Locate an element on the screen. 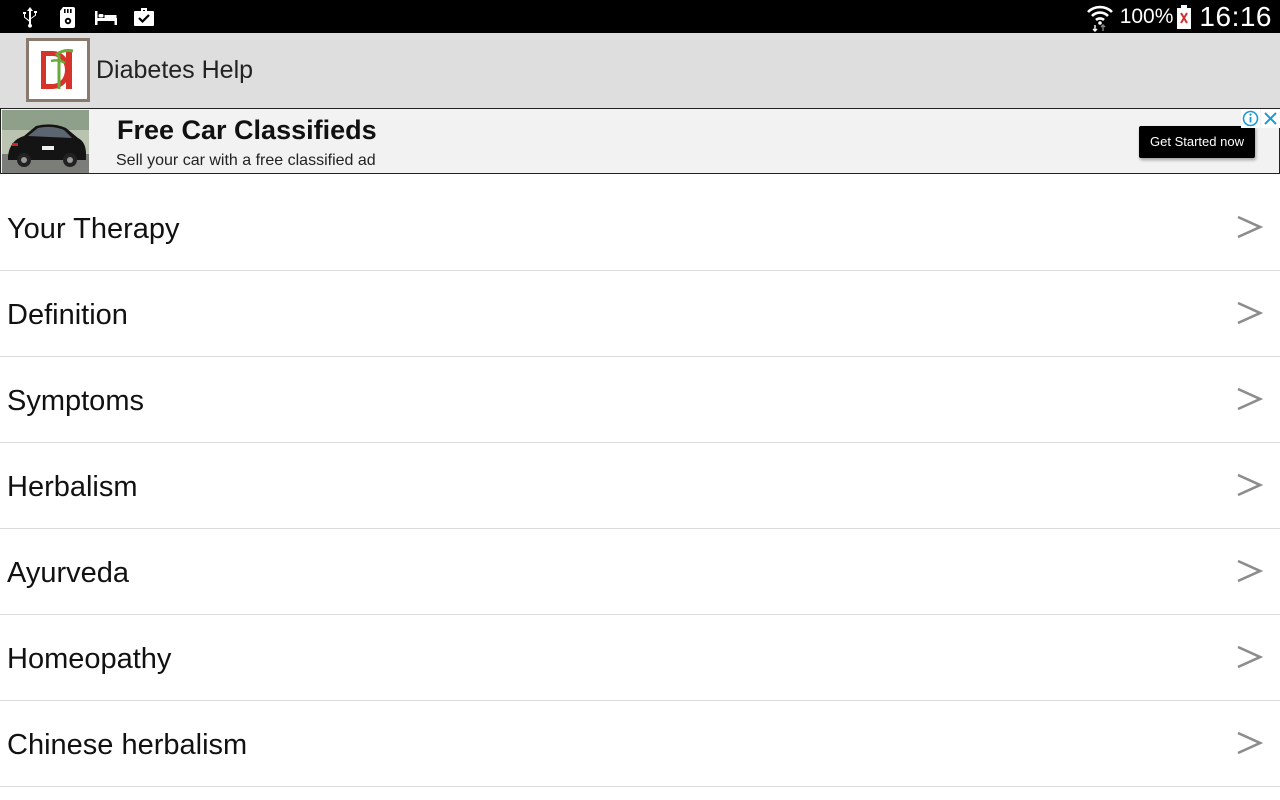 This screenshot has width=1280, height=800. menu-item-definition: Definition is located at coordinates (640, 314).